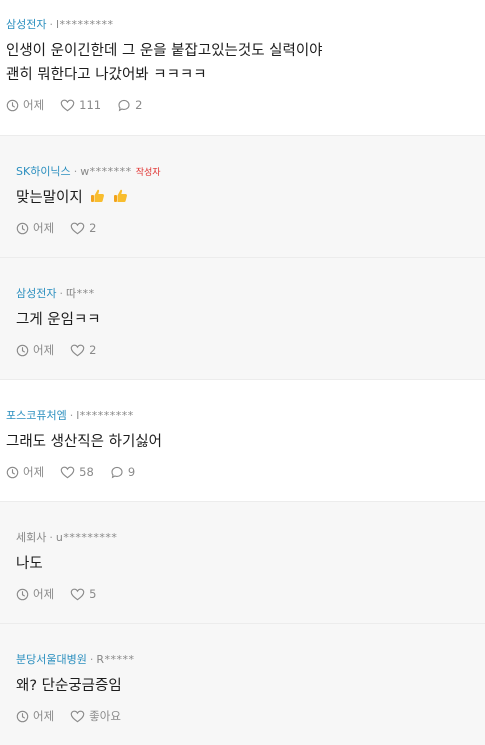  Describe the element at coordinates (148, 172) in the screenshot. I see `author-badge: 작성자` at that location.